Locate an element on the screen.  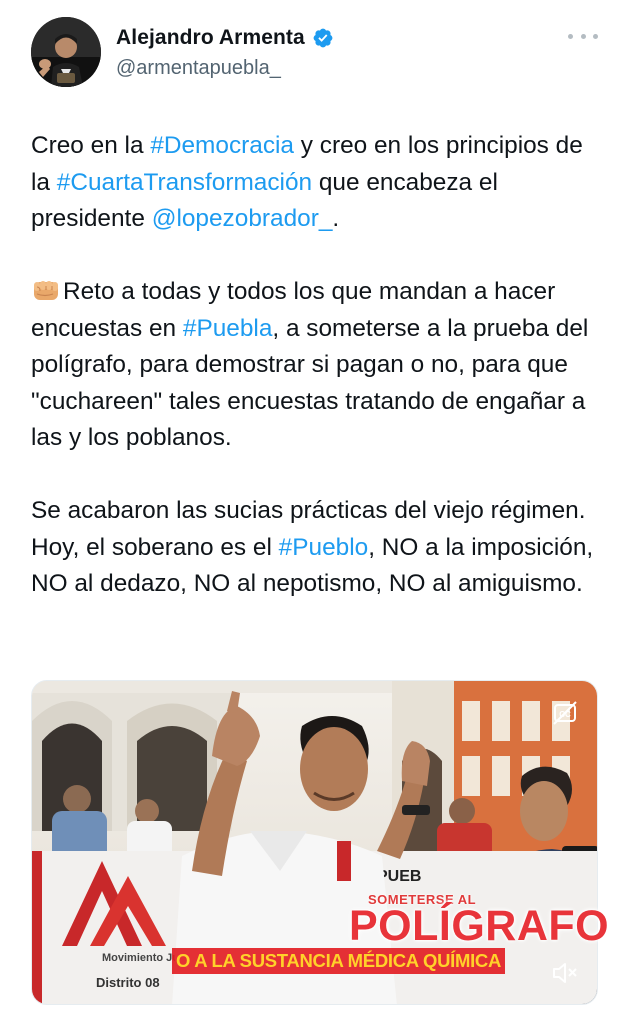
avatar-image is located at coordinates (66, 52).